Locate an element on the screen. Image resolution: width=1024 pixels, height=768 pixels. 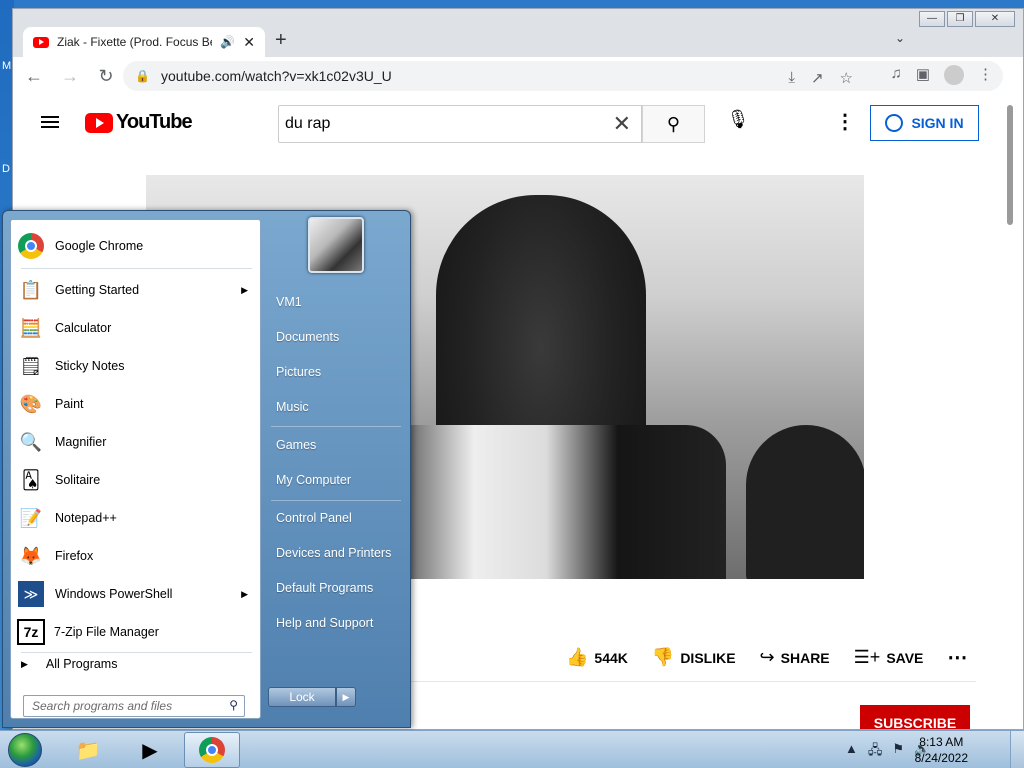
program-item-firefox: 🦊 Firefox is located at coordinates (136, 556).